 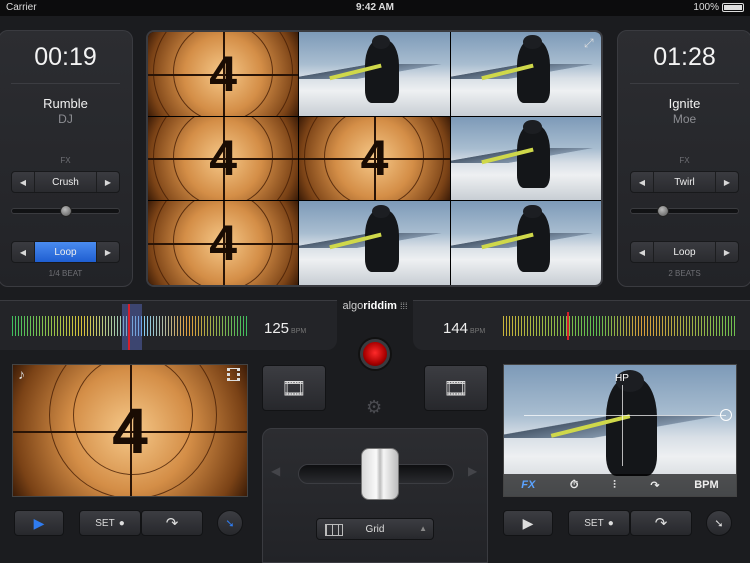 I want to click on timer-icon: ⏱, so click(x=574, y=485).